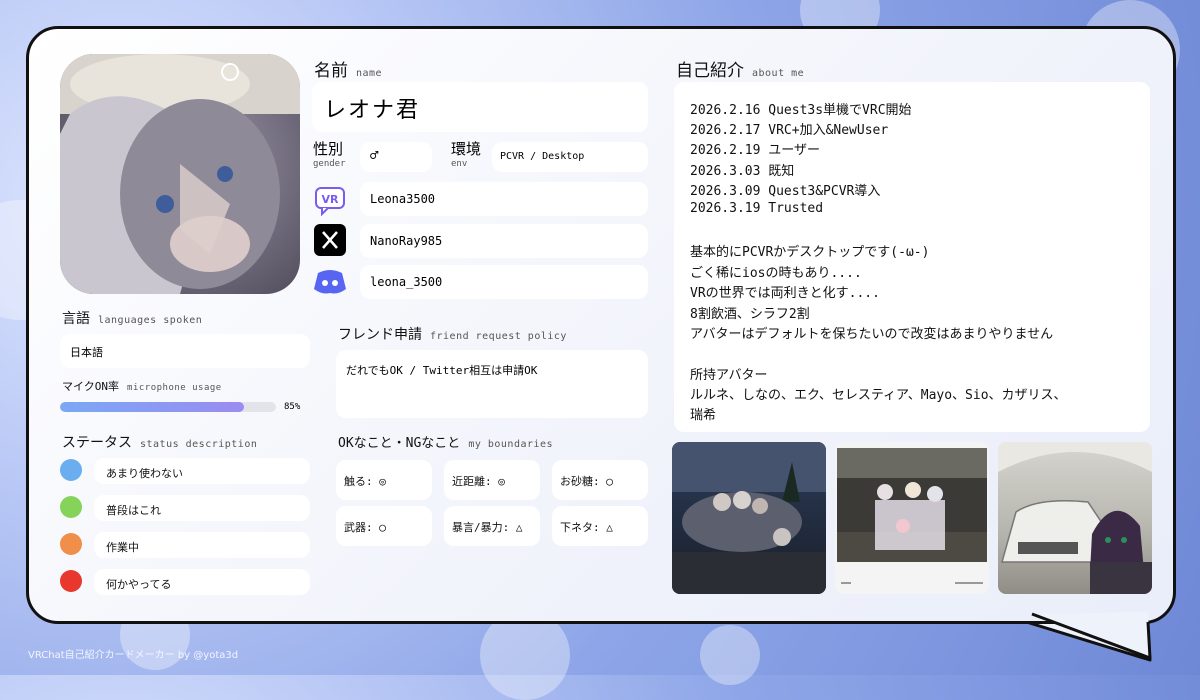 The height and width of the screenshot is (700, 1200). What do you see at coordinates (586, 481) in the screenshot?
I see `boundary-text: お砂糖: ◯` at bounding box center [586, 481].